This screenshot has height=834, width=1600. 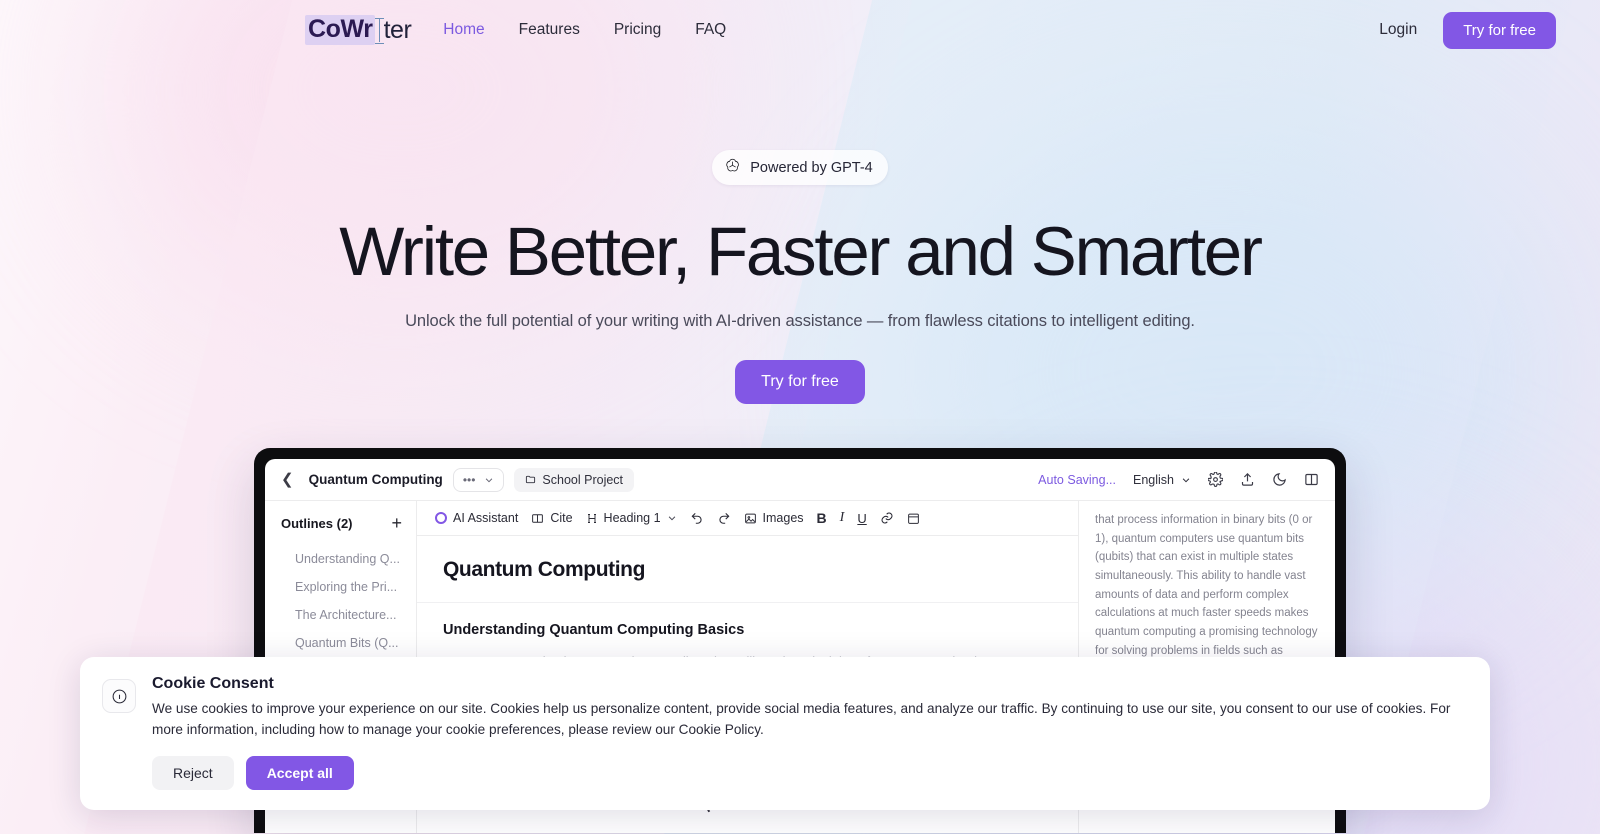 What do you see at coordinates (822, 518) in the screenshot?
I see `bold-icon: B` at bounding box center [822, 518].